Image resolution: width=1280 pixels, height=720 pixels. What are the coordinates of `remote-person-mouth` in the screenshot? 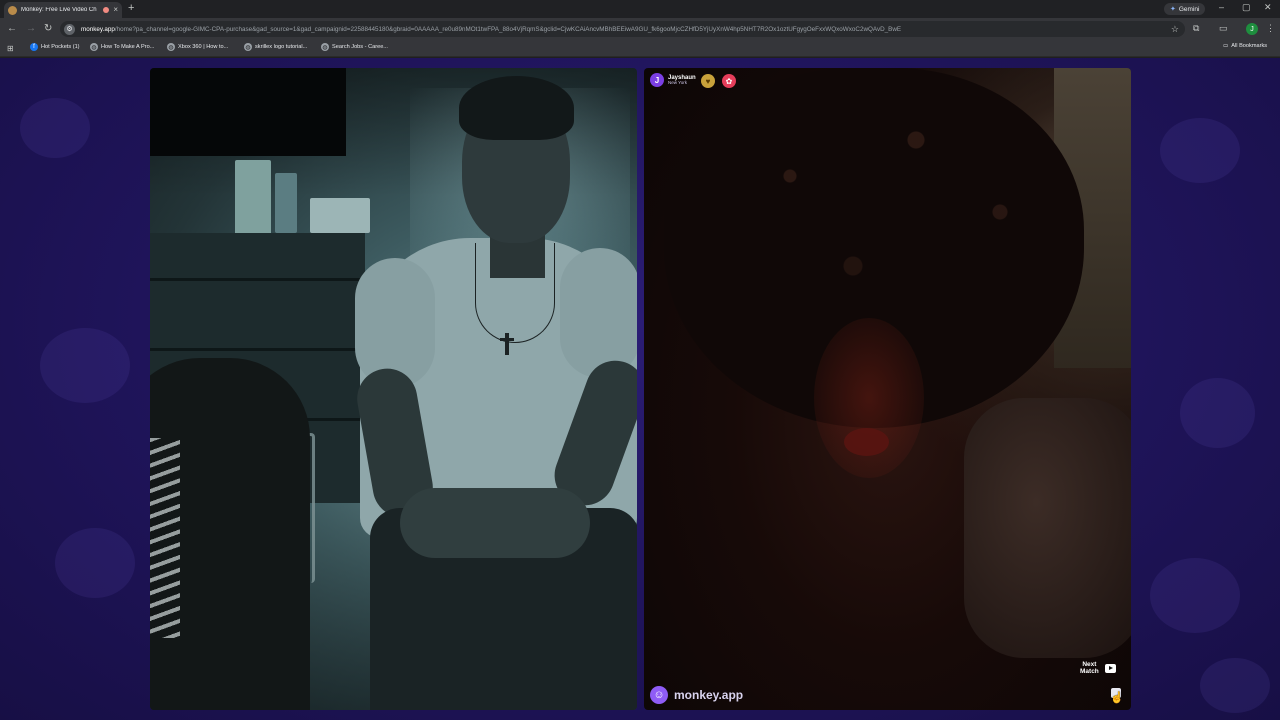 It's located at (866, 442).